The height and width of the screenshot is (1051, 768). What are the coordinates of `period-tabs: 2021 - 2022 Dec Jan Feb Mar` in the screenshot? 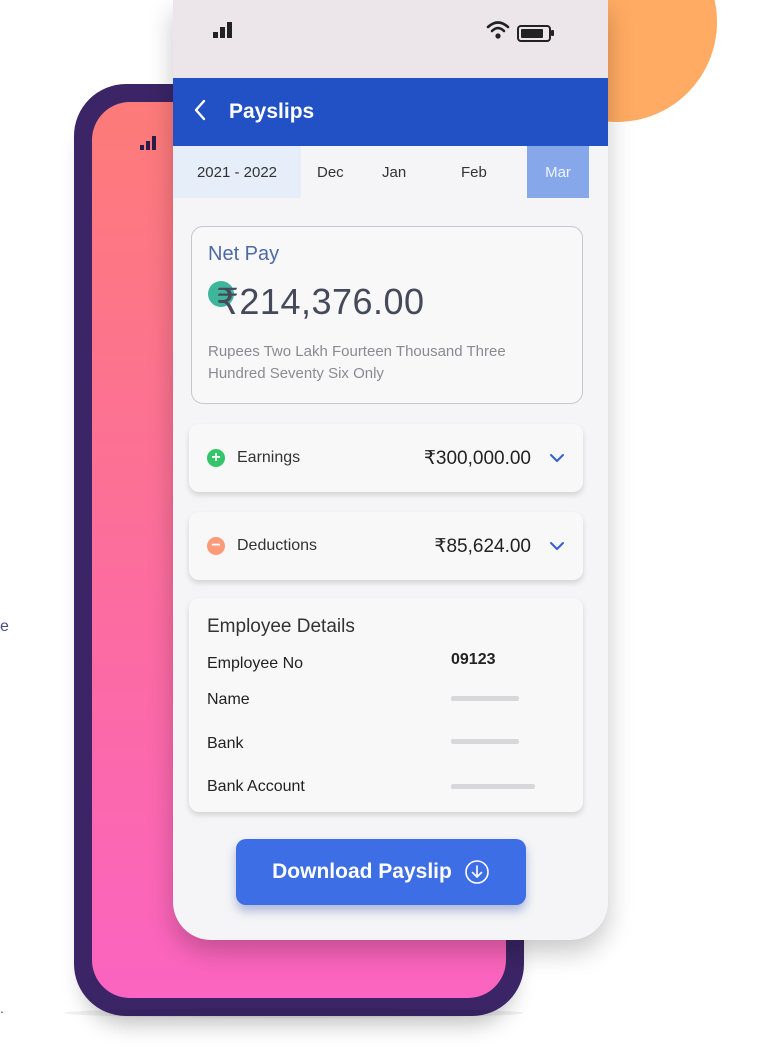 It's located at (390, 172).